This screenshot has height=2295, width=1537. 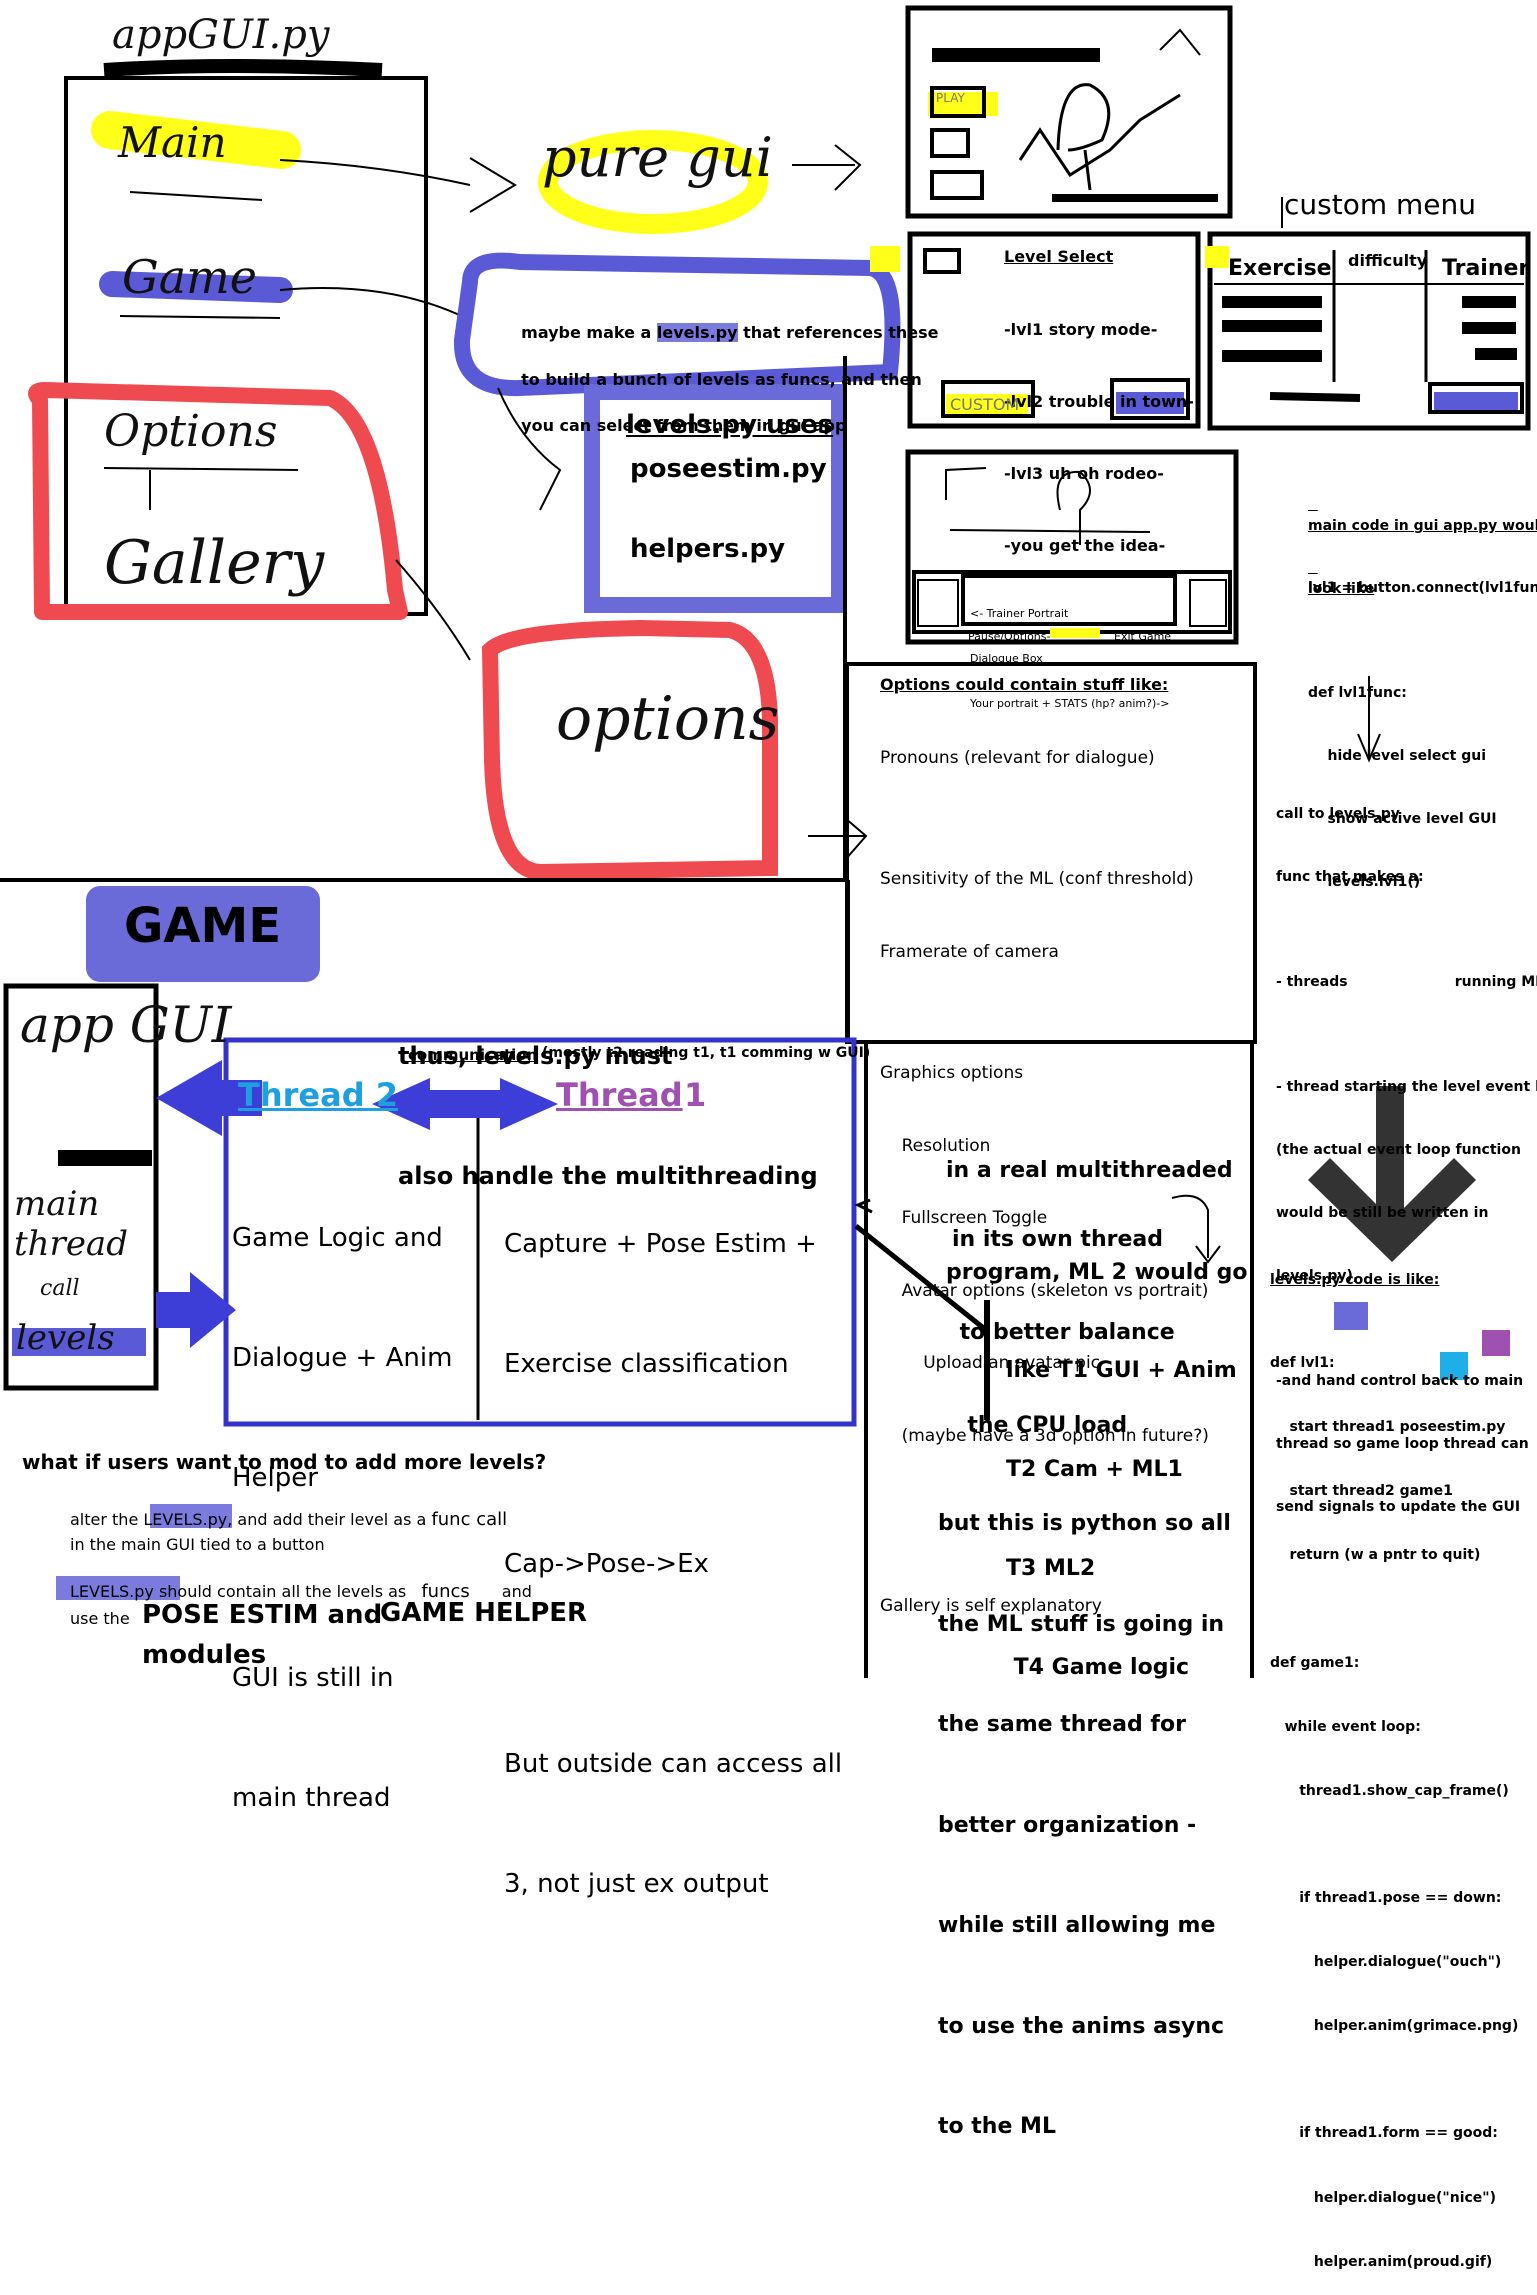 I want to click on uses-item-poseestim: poseestim.py, so click(x=728, y=469).